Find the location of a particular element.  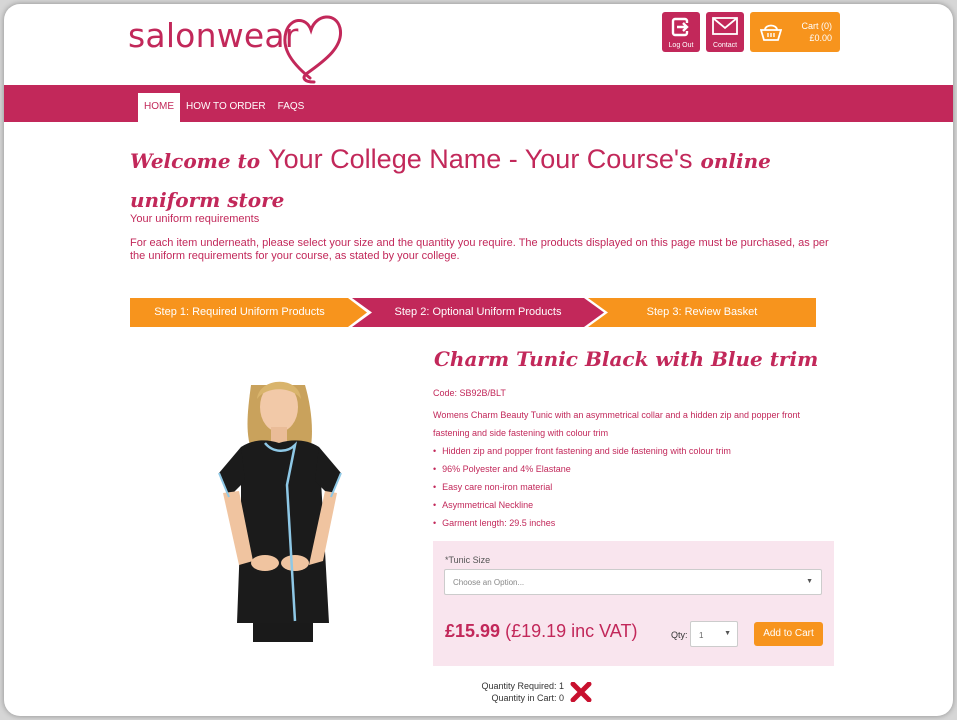

step-1-label: Step 1: Required Uniform Products is located at coordinates (239, 312).